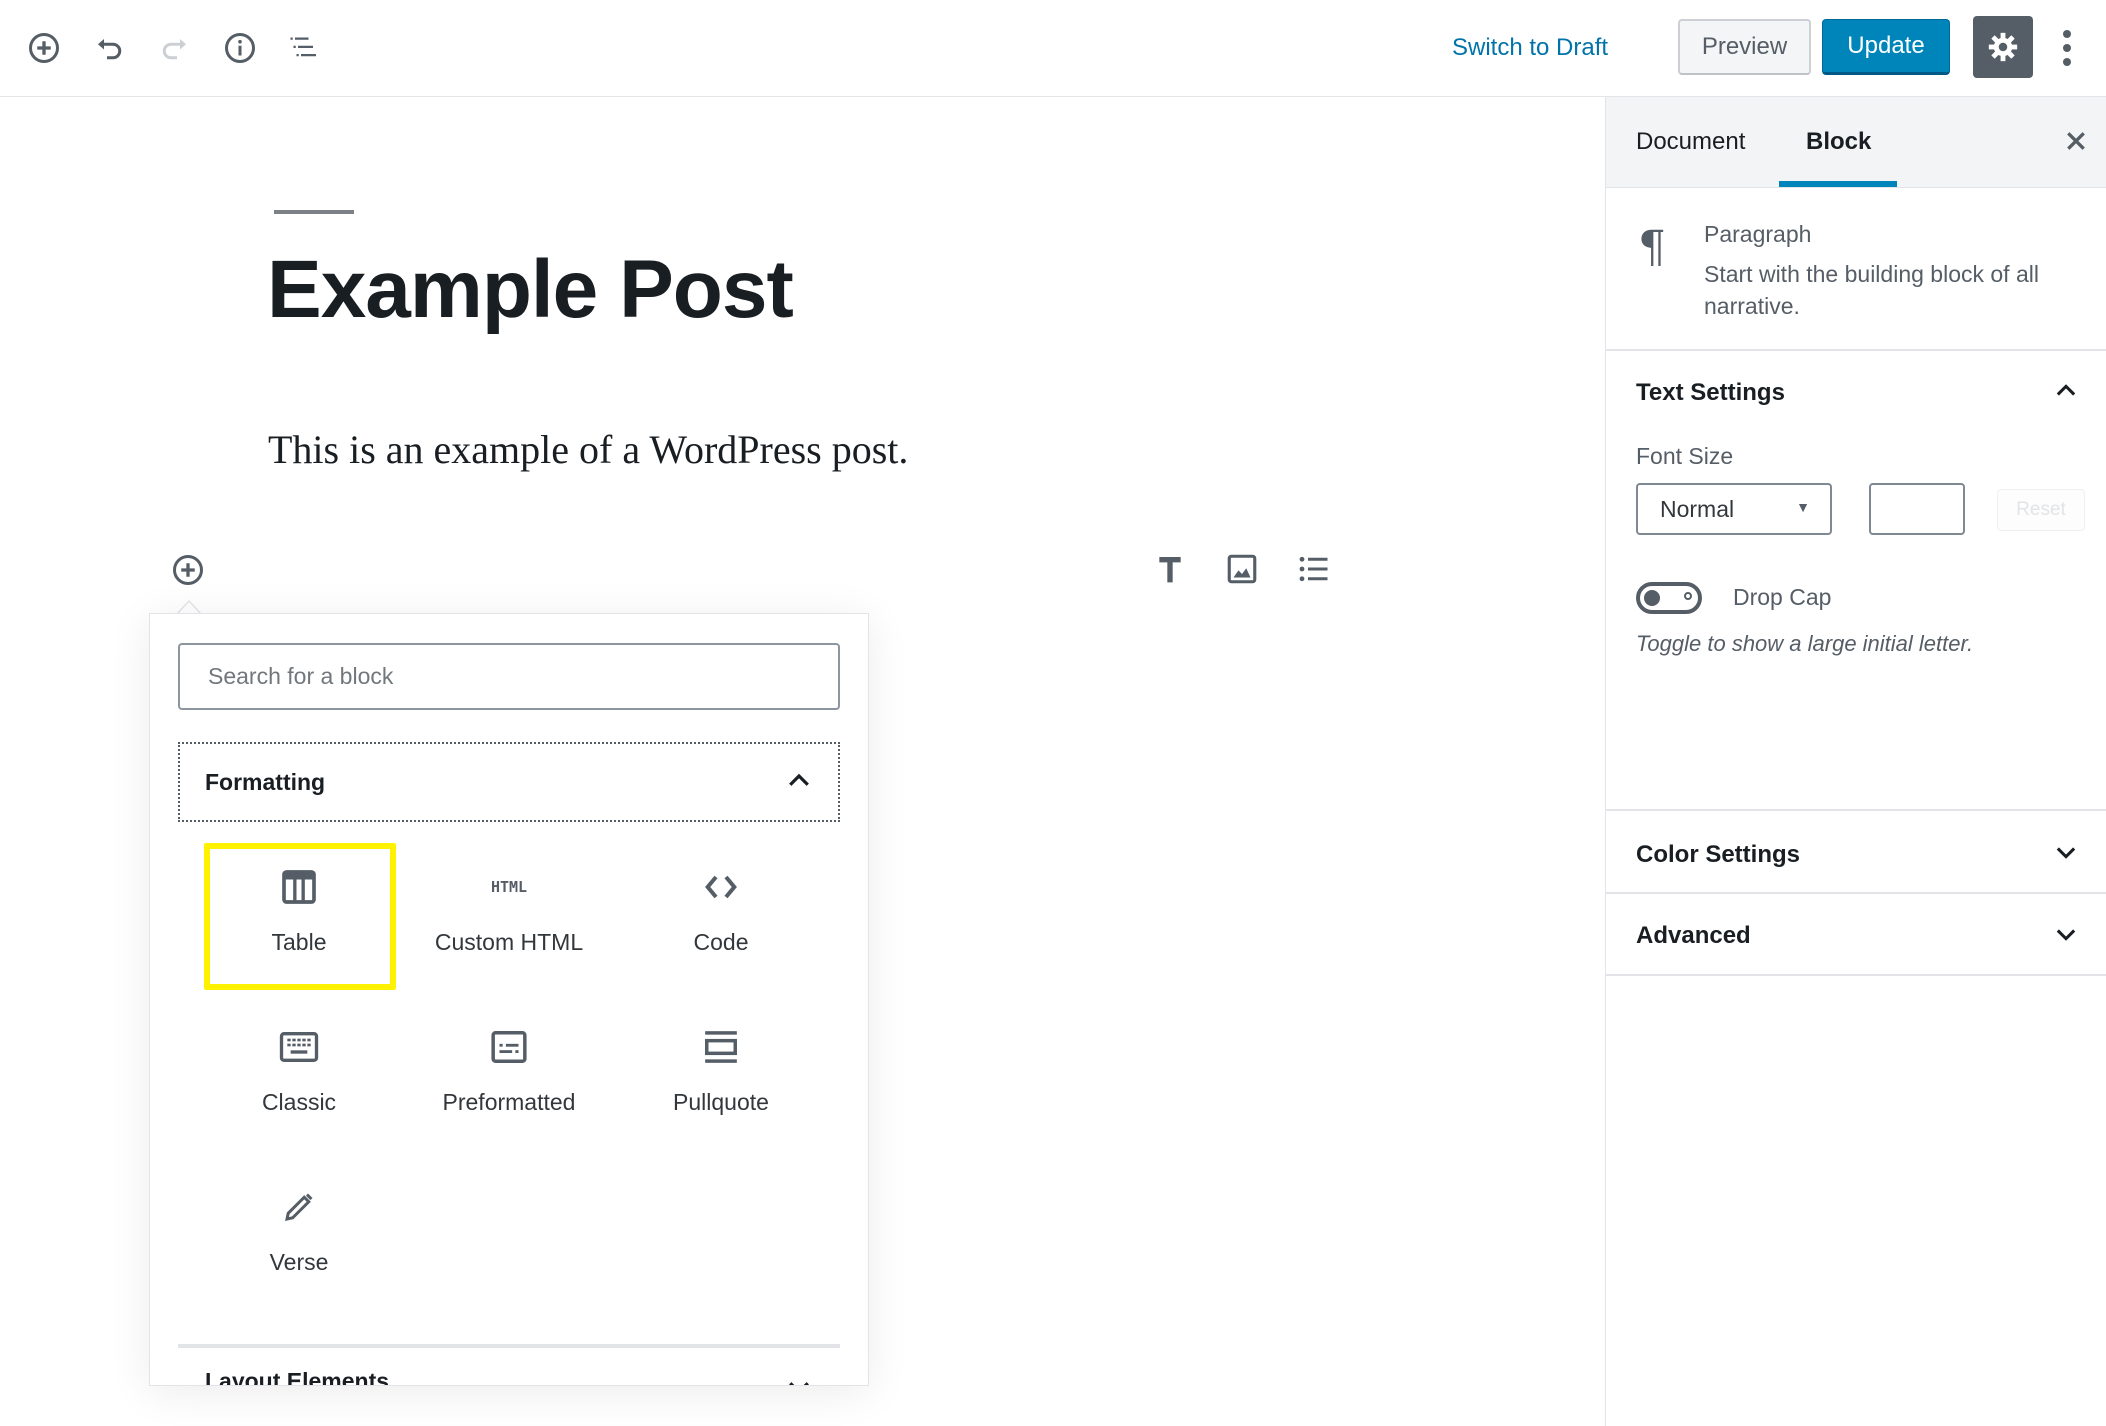 This screenshot has height=1426, width=2106. Describe the element at coordinates (1688, 596) in the screenshot. I see `toggle-off-indicator` at that location.